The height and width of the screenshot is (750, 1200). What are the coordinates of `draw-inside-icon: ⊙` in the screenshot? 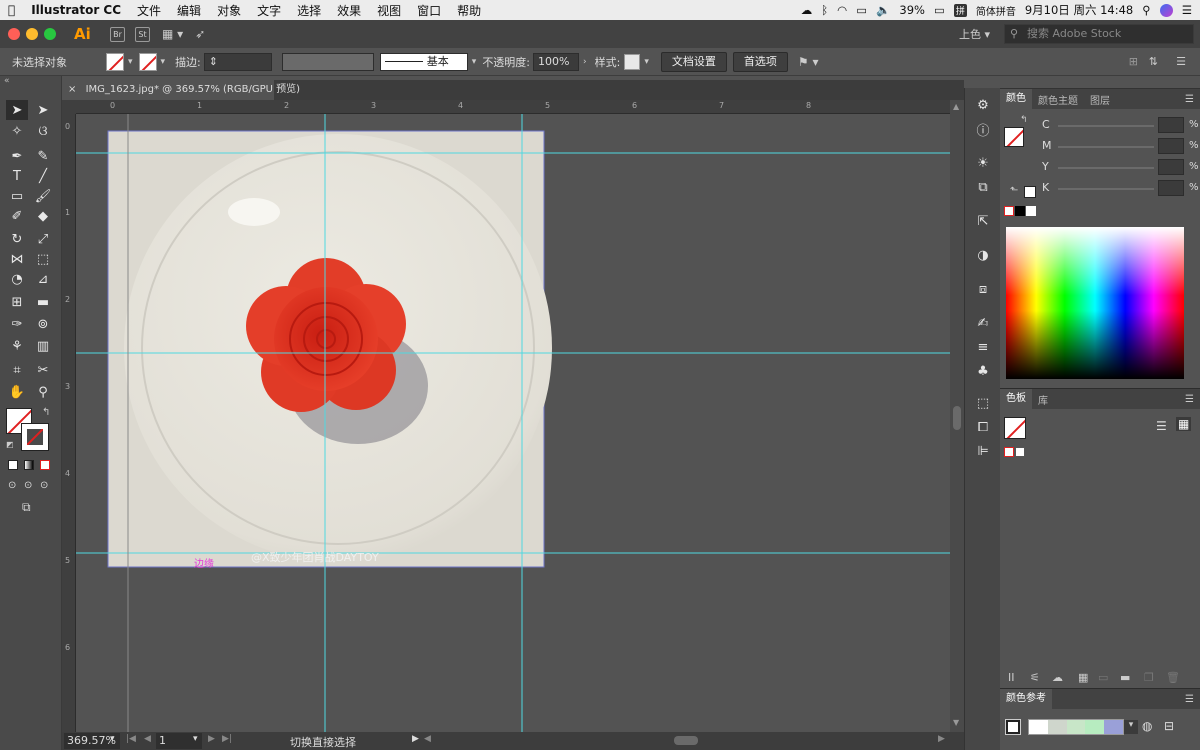 It's located at (44, 485).